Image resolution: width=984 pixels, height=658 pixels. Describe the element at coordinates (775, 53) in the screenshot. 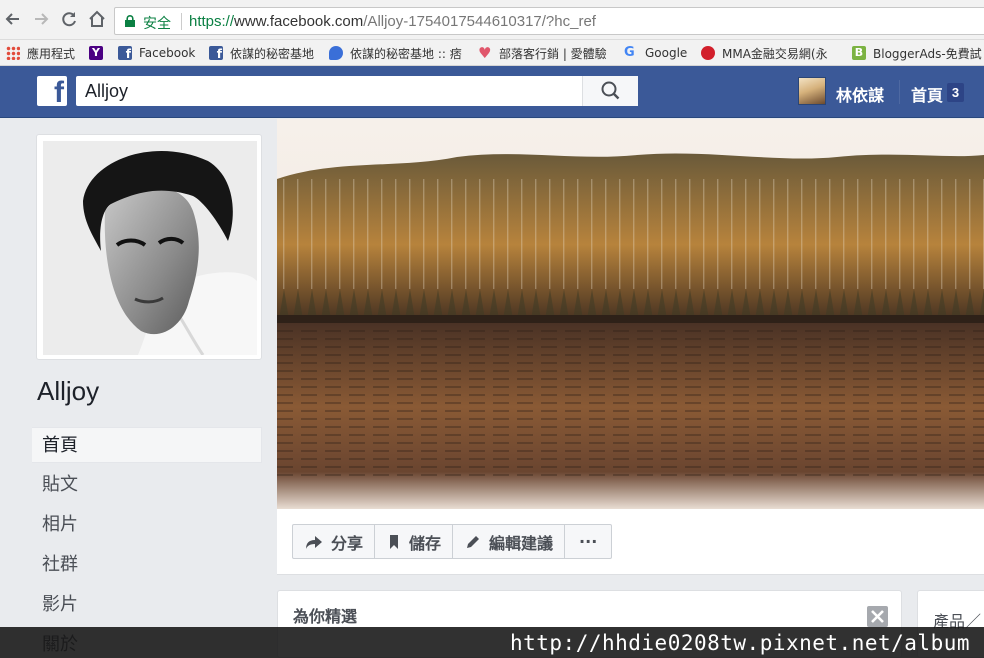

I see `bookmark-label: MMA金融交易網(永` at that location.